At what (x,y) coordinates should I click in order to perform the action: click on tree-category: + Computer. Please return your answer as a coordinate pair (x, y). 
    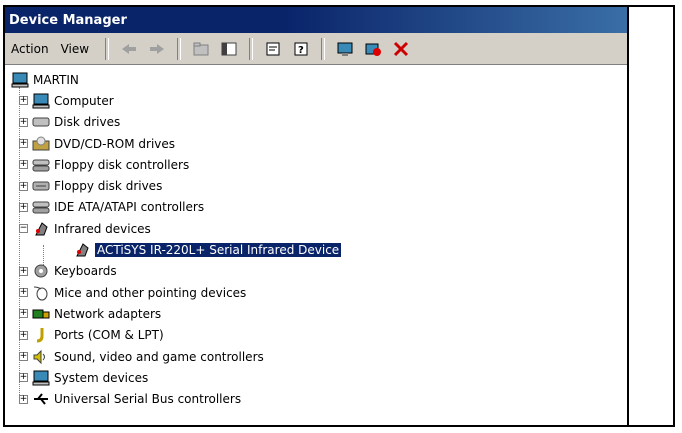
    Looking at the image, I should click on (316, 100).